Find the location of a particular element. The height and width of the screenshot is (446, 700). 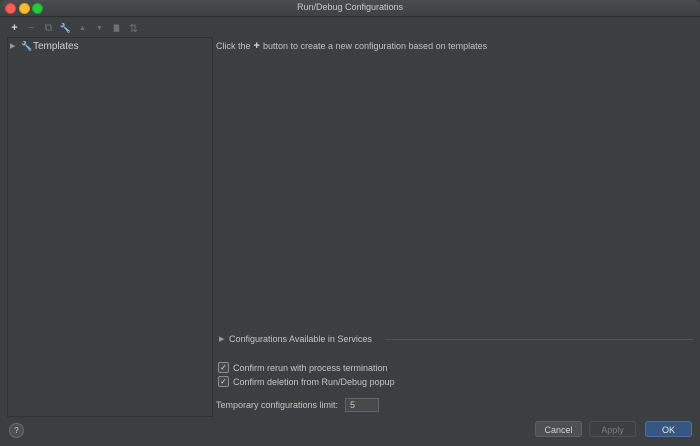

title-bar: Run/Debug Configurations is located at coordinates (350, 8).